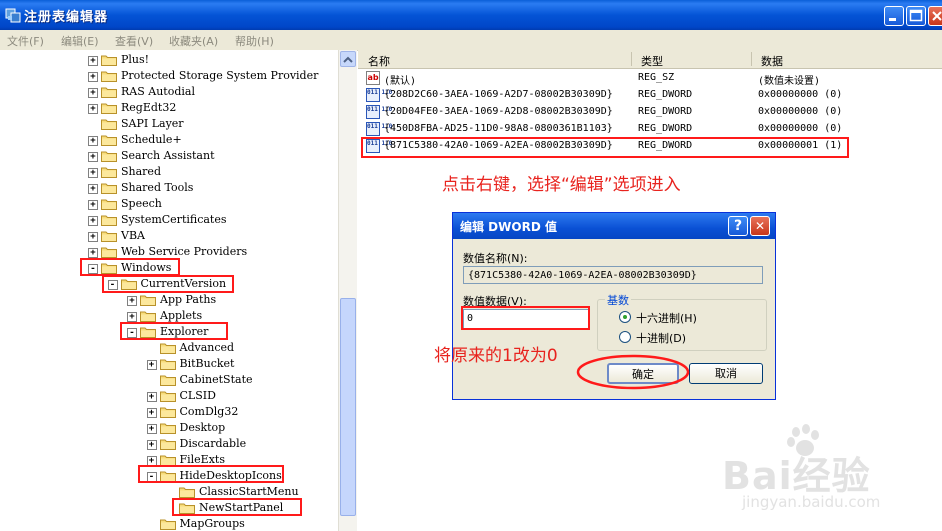  I want to click on close-button, so click(935, 16).